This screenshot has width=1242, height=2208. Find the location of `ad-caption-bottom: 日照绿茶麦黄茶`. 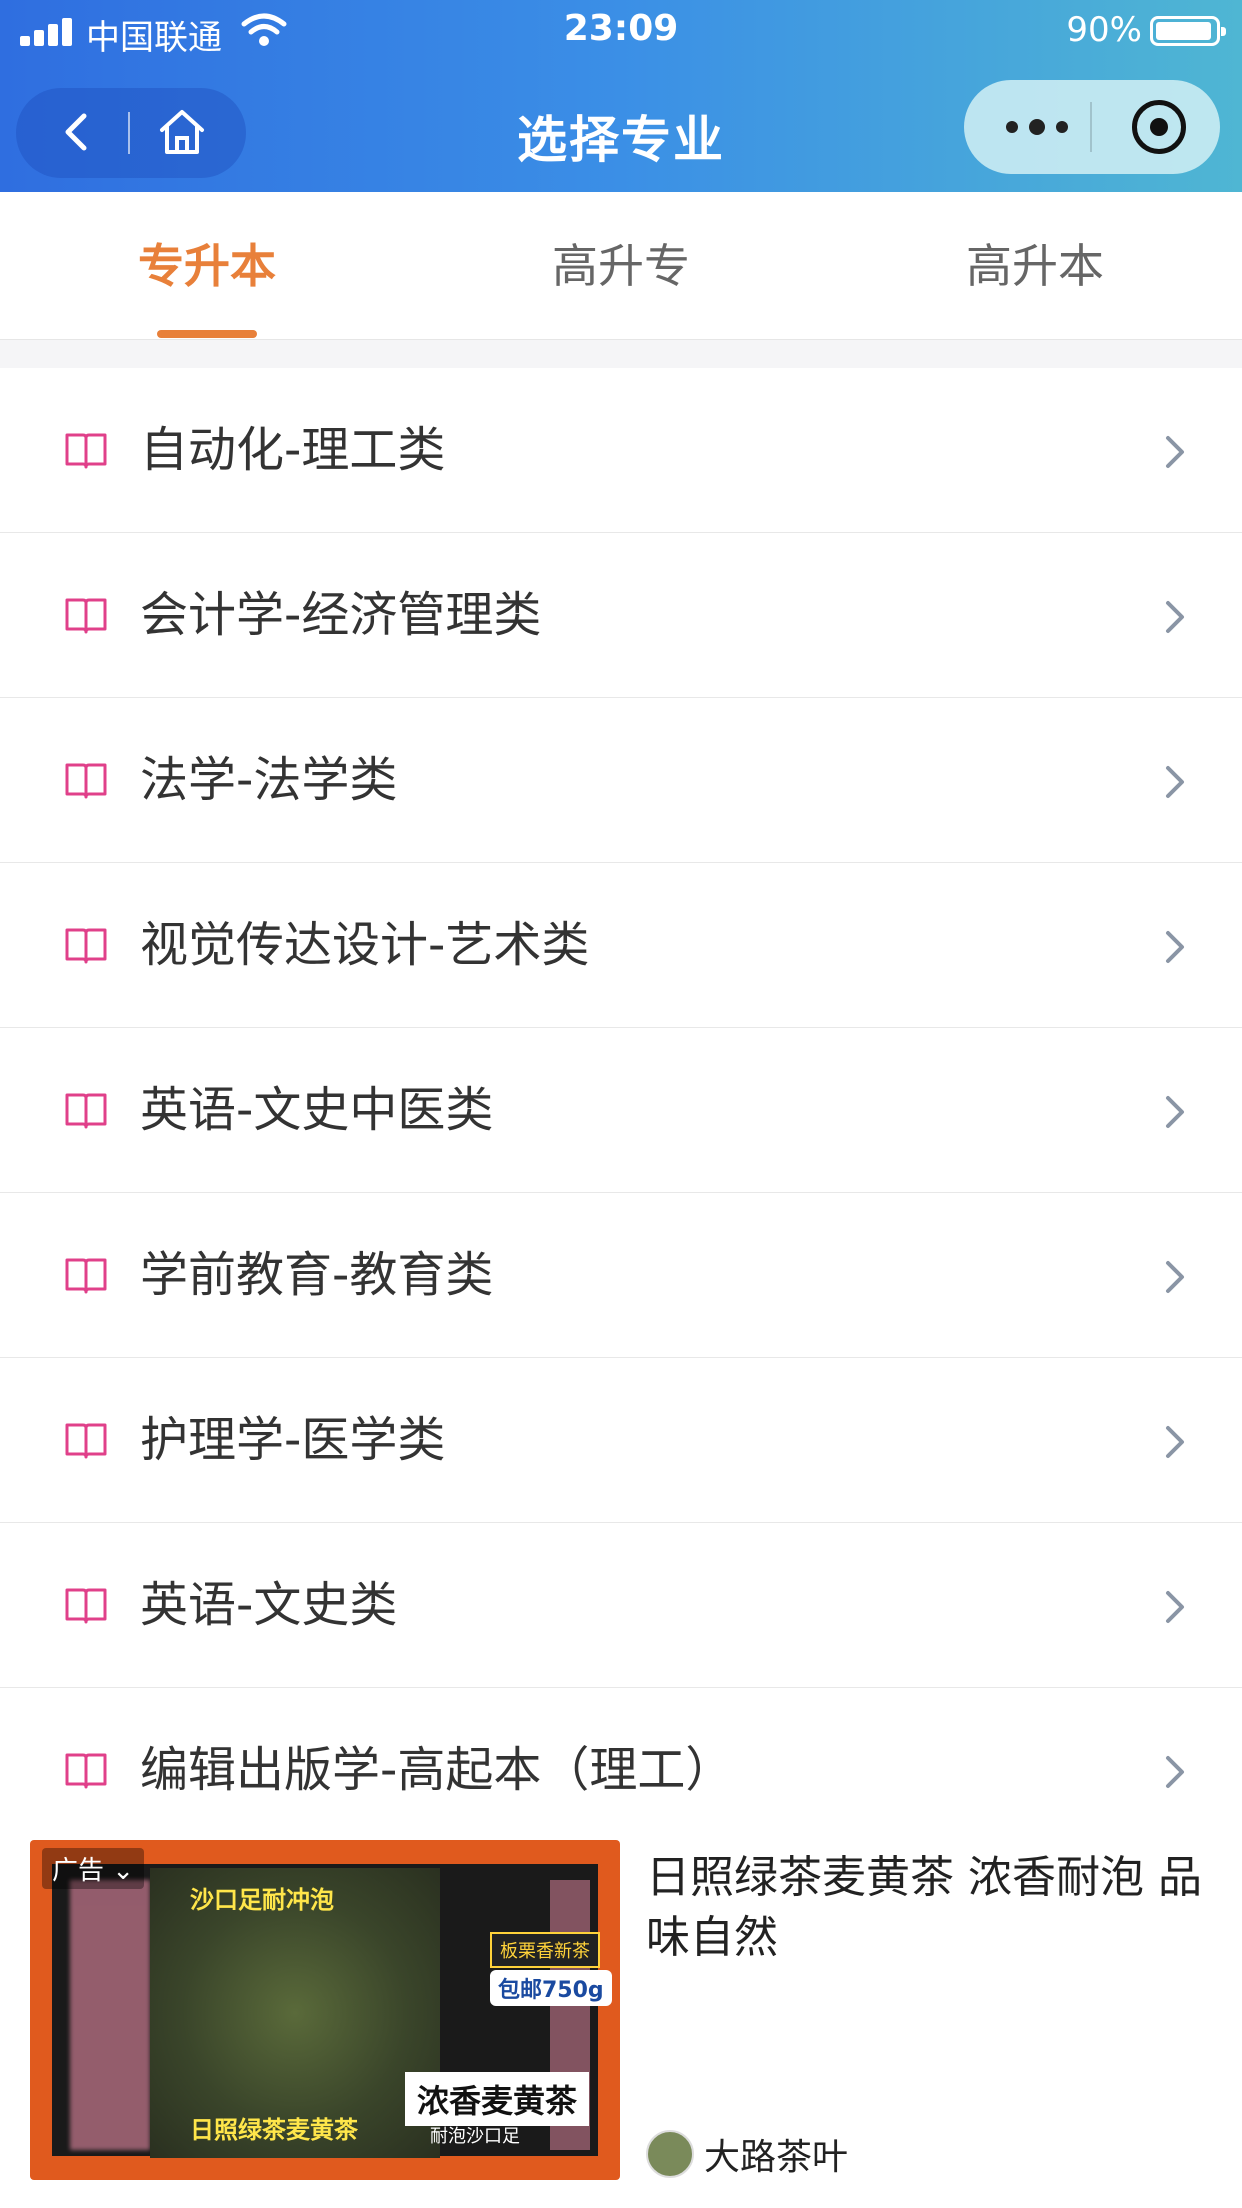

ad-caption-bottom: 日照绿茶麦黄茶 is located at coordinates (274, 2129).